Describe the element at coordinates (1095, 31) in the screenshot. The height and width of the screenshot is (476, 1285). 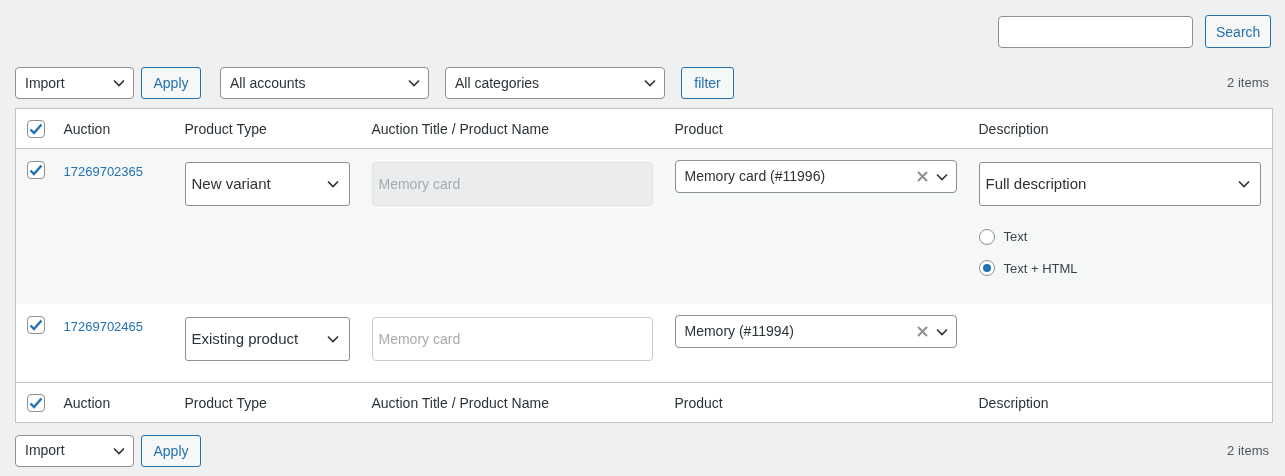
I see `search-field` at that location.